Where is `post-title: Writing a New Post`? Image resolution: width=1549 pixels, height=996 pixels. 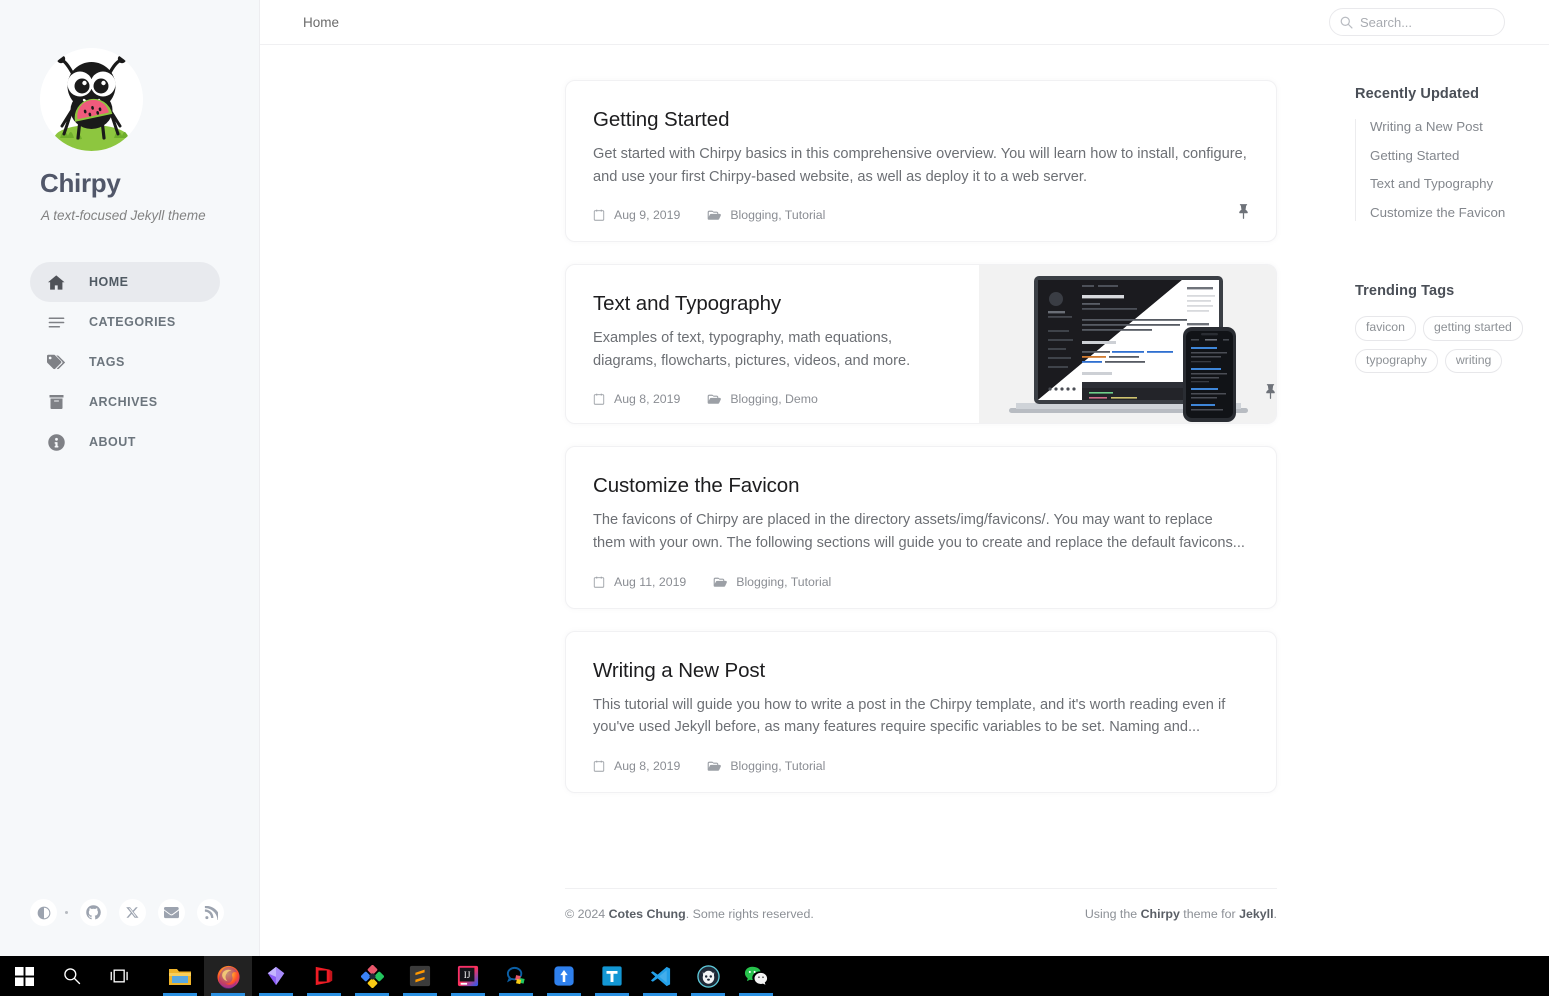
post-title: Writing a New Post is located at coordinates (679, 670).